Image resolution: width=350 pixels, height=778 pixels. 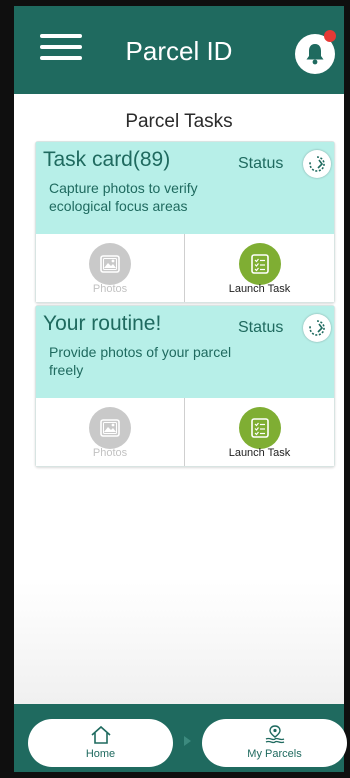 What do you see at coordinates (180, 738) in the screenshot?
I see `bottom-navigation: Home My Parcels` at bounding box center [180, 738].